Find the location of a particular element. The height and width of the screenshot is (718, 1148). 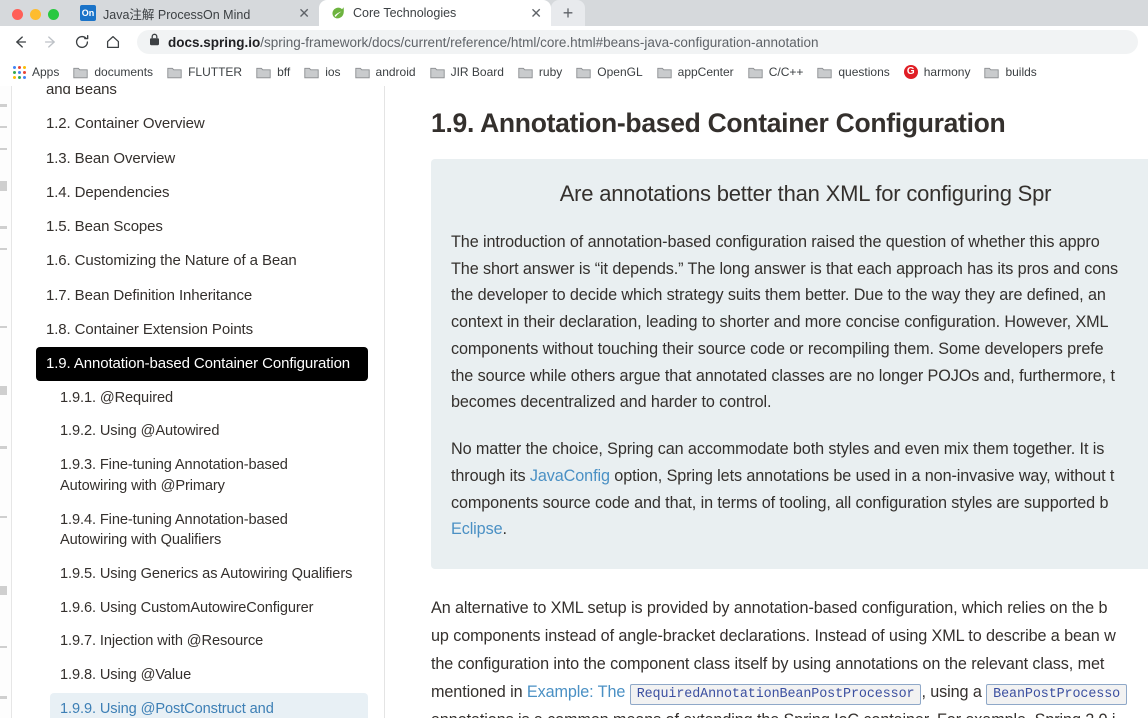

maximize-window-button is located at coordinates (53, 14).